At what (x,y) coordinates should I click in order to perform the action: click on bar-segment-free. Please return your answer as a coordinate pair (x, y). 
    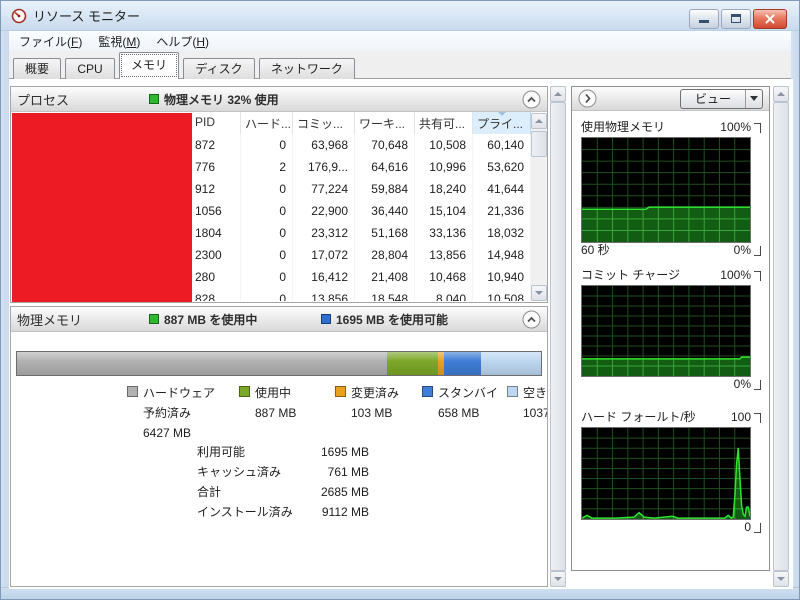
    Looking at the image, I should click on (511, 363).